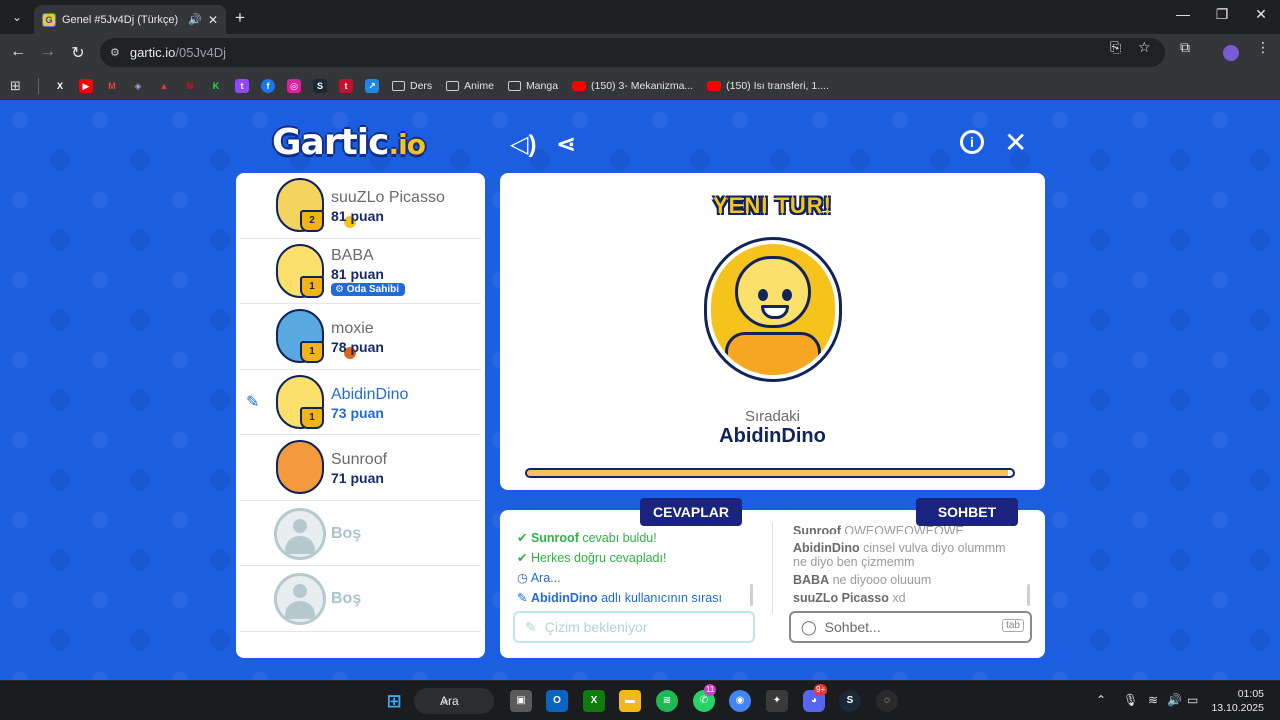  I want to click on windows-start-icon: ⊞, so click(394, 701).